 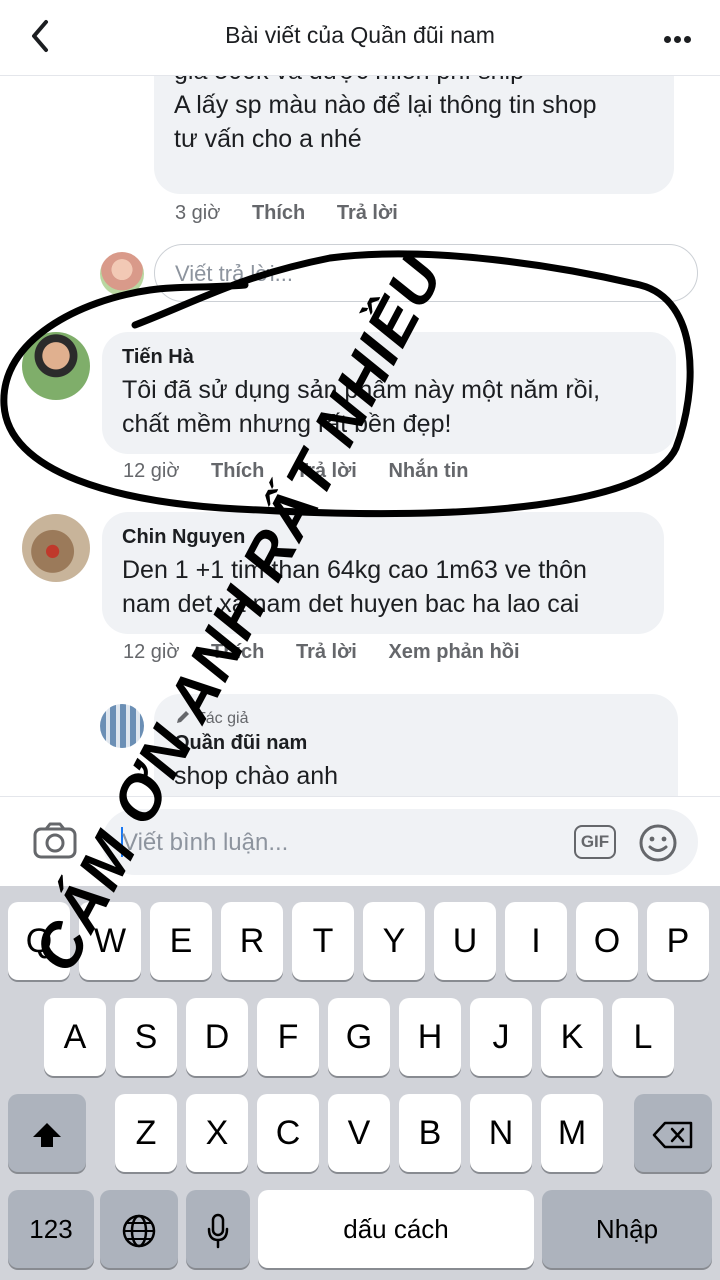 I want to click on comment-meta: 12 giờ Thích Trả lời Nhắn tin, so click(x=308, y=471).